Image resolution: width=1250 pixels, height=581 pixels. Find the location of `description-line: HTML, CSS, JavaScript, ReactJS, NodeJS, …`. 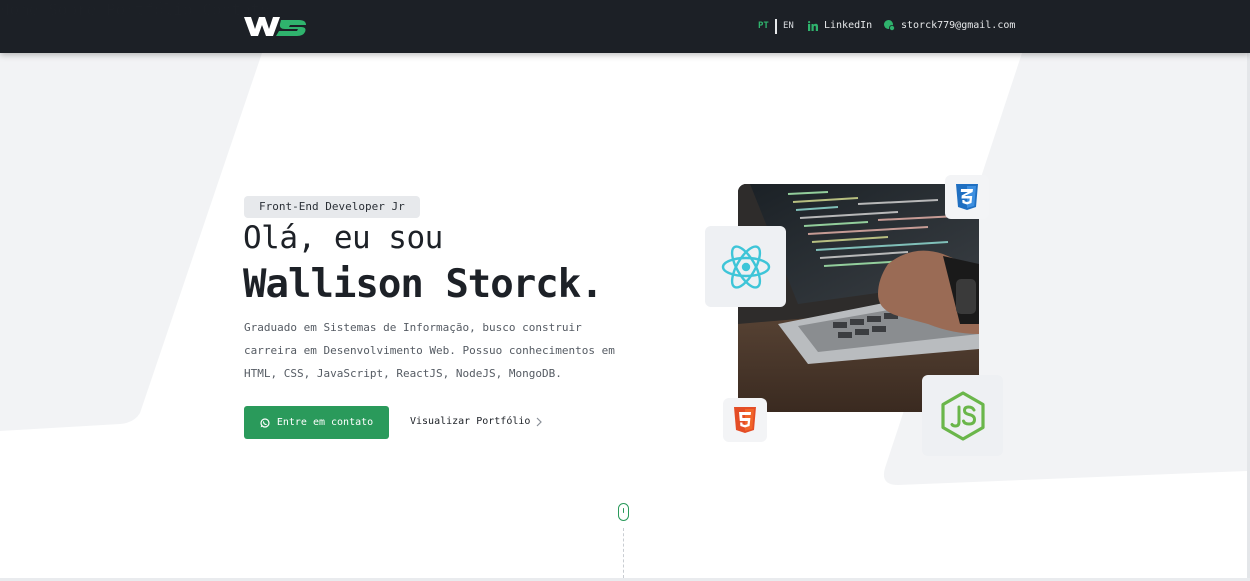

description-line: HTML, CSS, JavaScript, ReactJS, NodeJS, … is located at coordinates (403, 373).